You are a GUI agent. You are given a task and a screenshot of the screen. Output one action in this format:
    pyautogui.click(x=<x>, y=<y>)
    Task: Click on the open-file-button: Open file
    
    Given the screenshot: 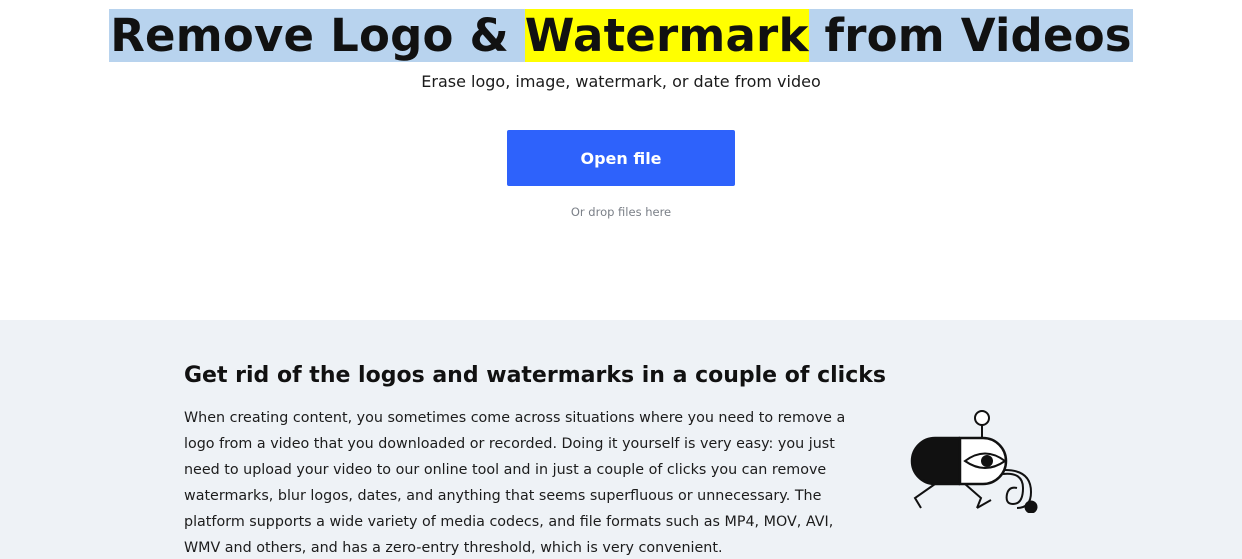 What is the action you would take?
    pyautogui.click(x=621, y=158)
    